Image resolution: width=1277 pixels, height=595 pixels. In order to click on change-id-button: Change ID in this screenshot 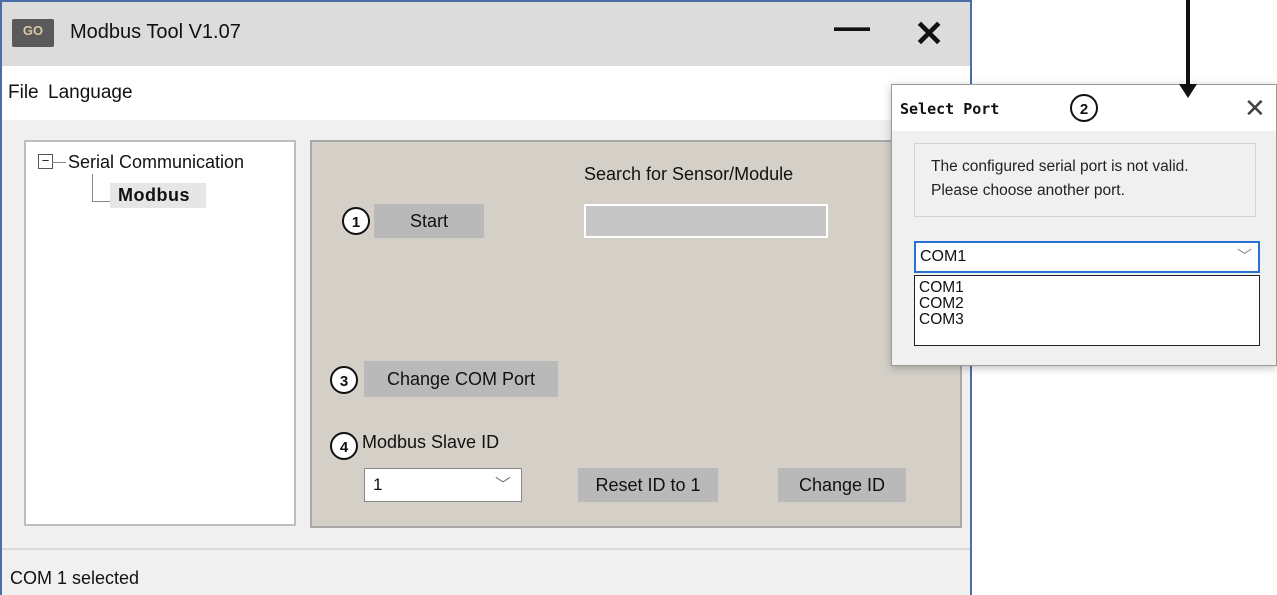, I will do `click(842, 485)`.